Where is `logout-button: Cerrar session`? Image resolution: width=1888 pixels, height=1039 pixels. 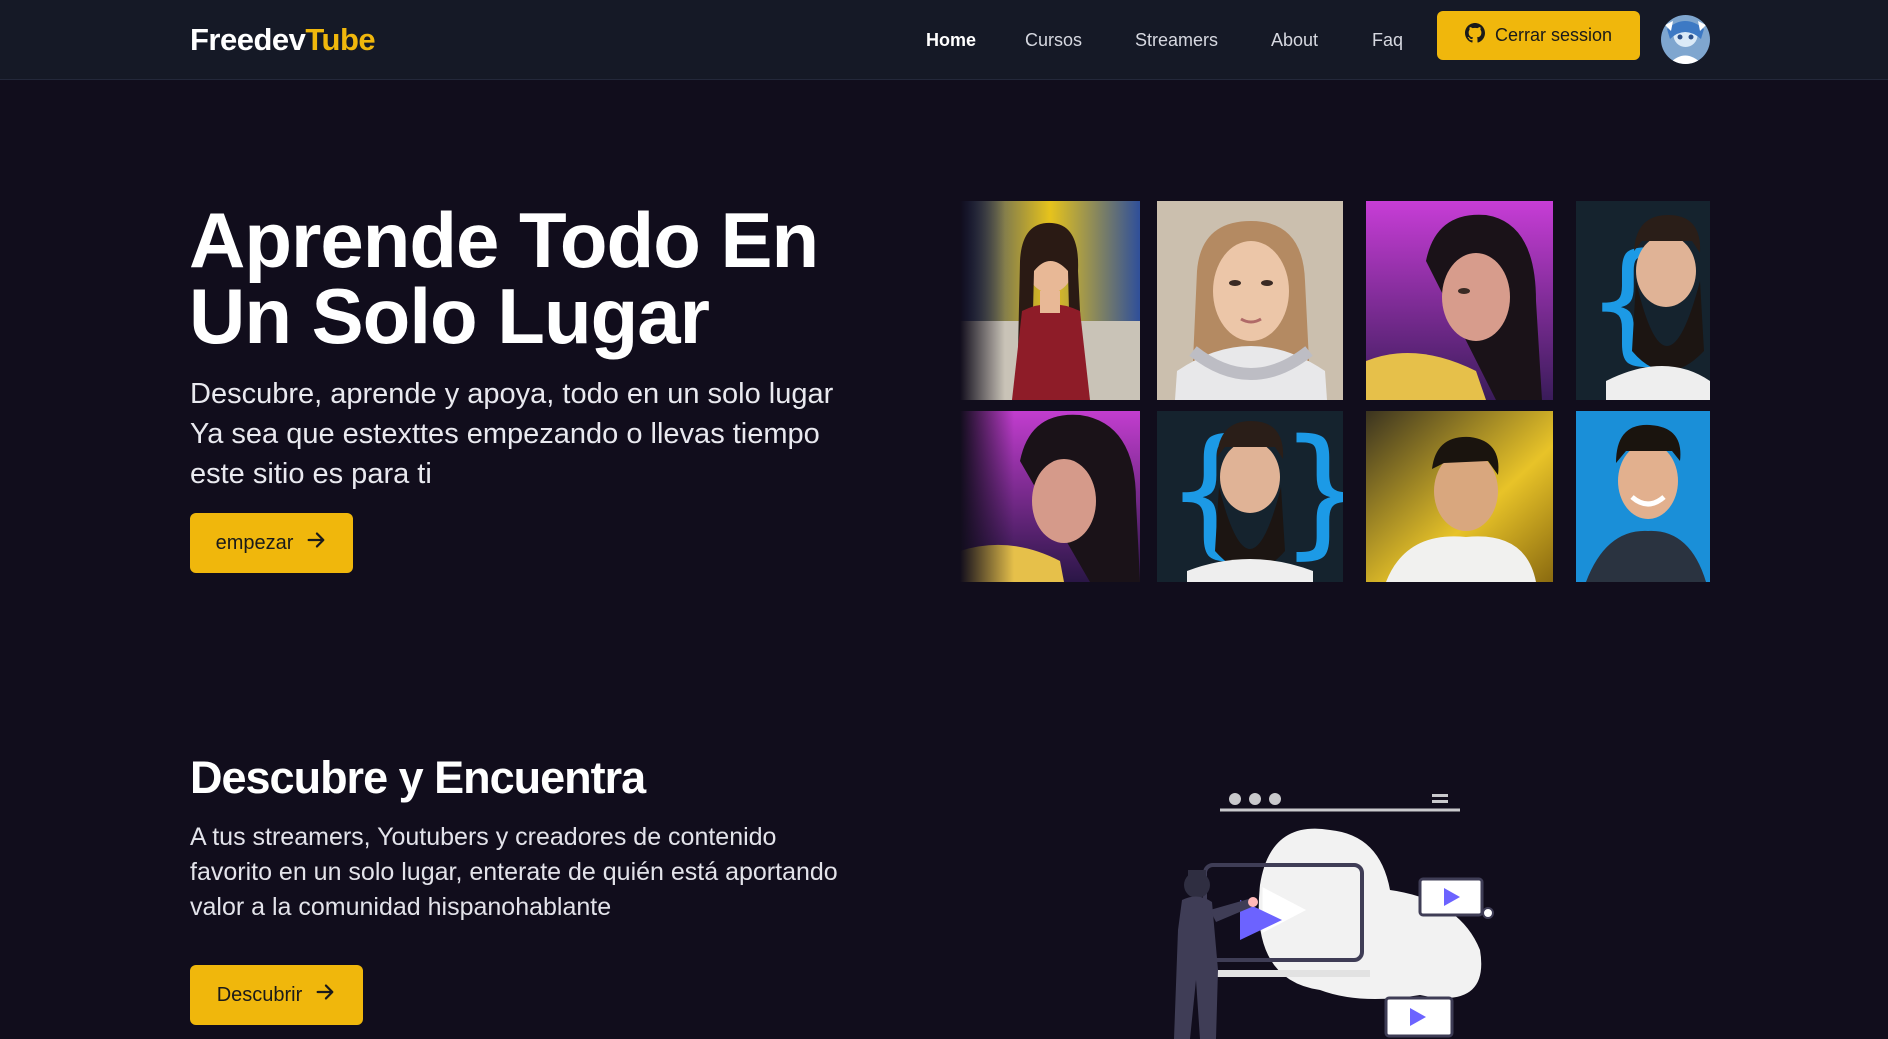
logout-button: Cerrar session is located at coordinates (1538, 35).